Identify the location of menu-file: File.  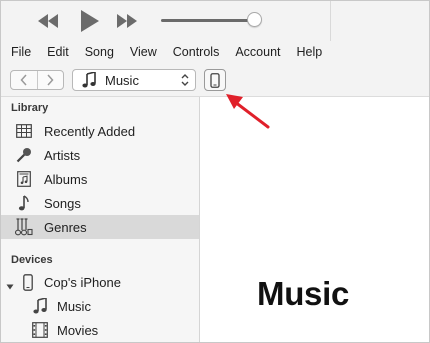
(19, 52).